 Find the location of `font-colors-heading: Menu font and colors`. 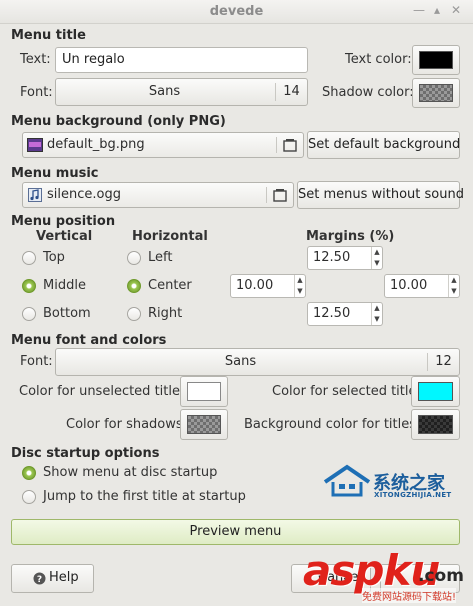

font-colors-heading: Menu font and colors is located at coordinates (89, 340).